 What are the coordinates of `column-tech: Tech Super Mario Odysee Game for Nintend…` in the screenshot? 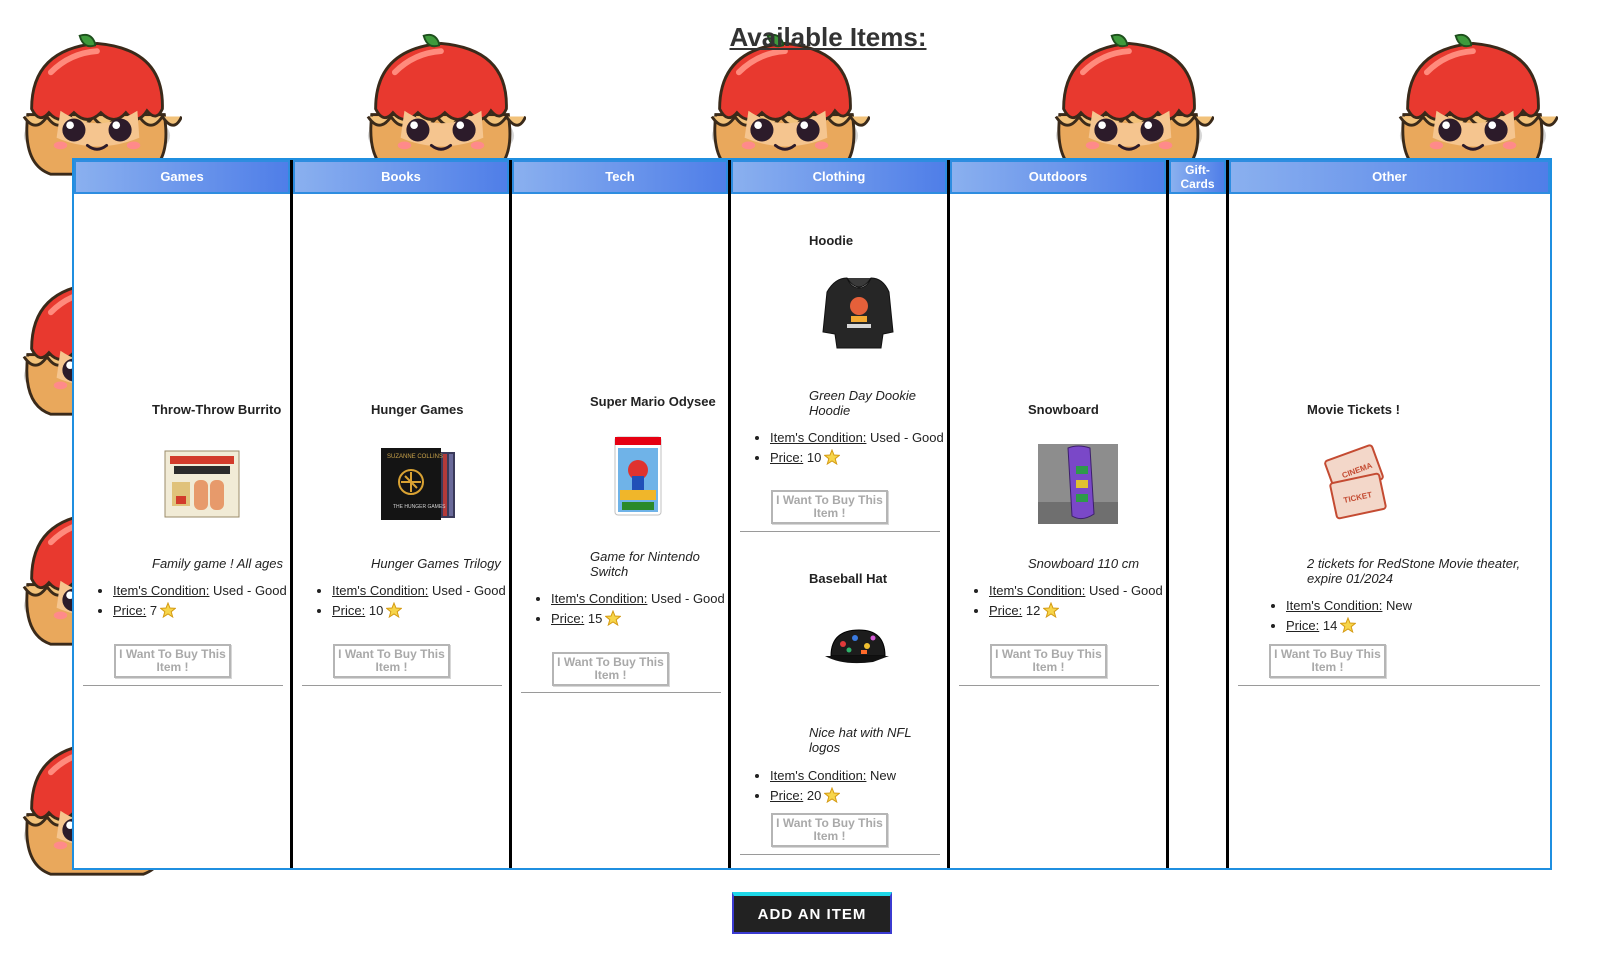 It's located at (621, 514).